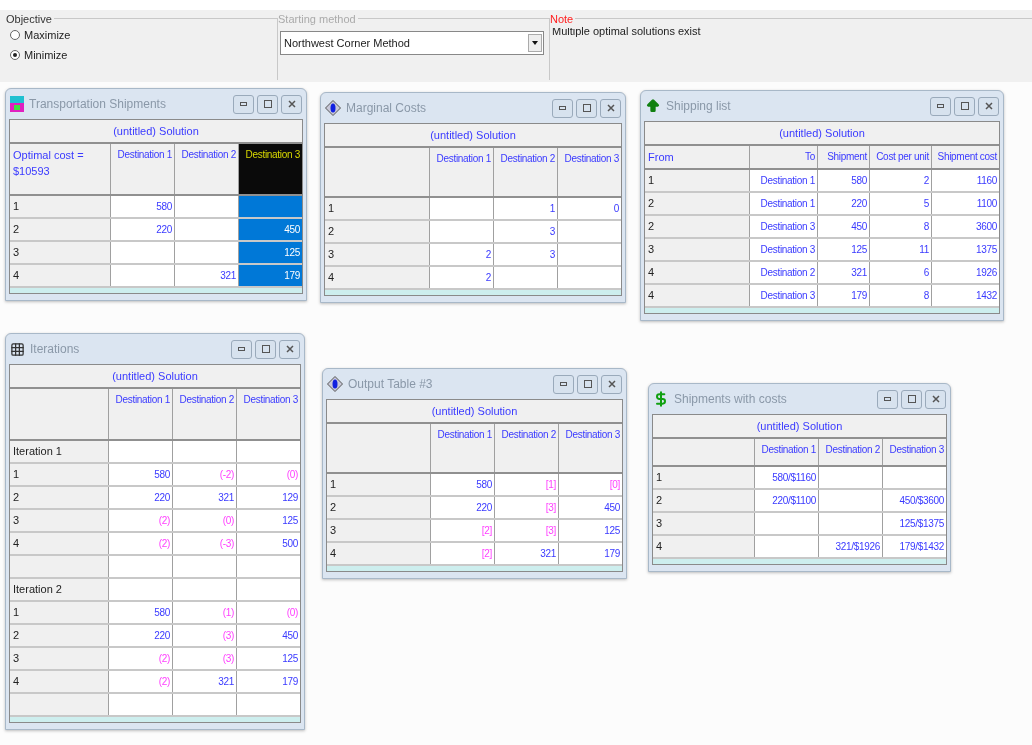 The width and height of the screenshot is (1032, 745). Describe the element at coordinates (270, 275) in the screenshot. I see `selected-table-cell: 179` at that location.